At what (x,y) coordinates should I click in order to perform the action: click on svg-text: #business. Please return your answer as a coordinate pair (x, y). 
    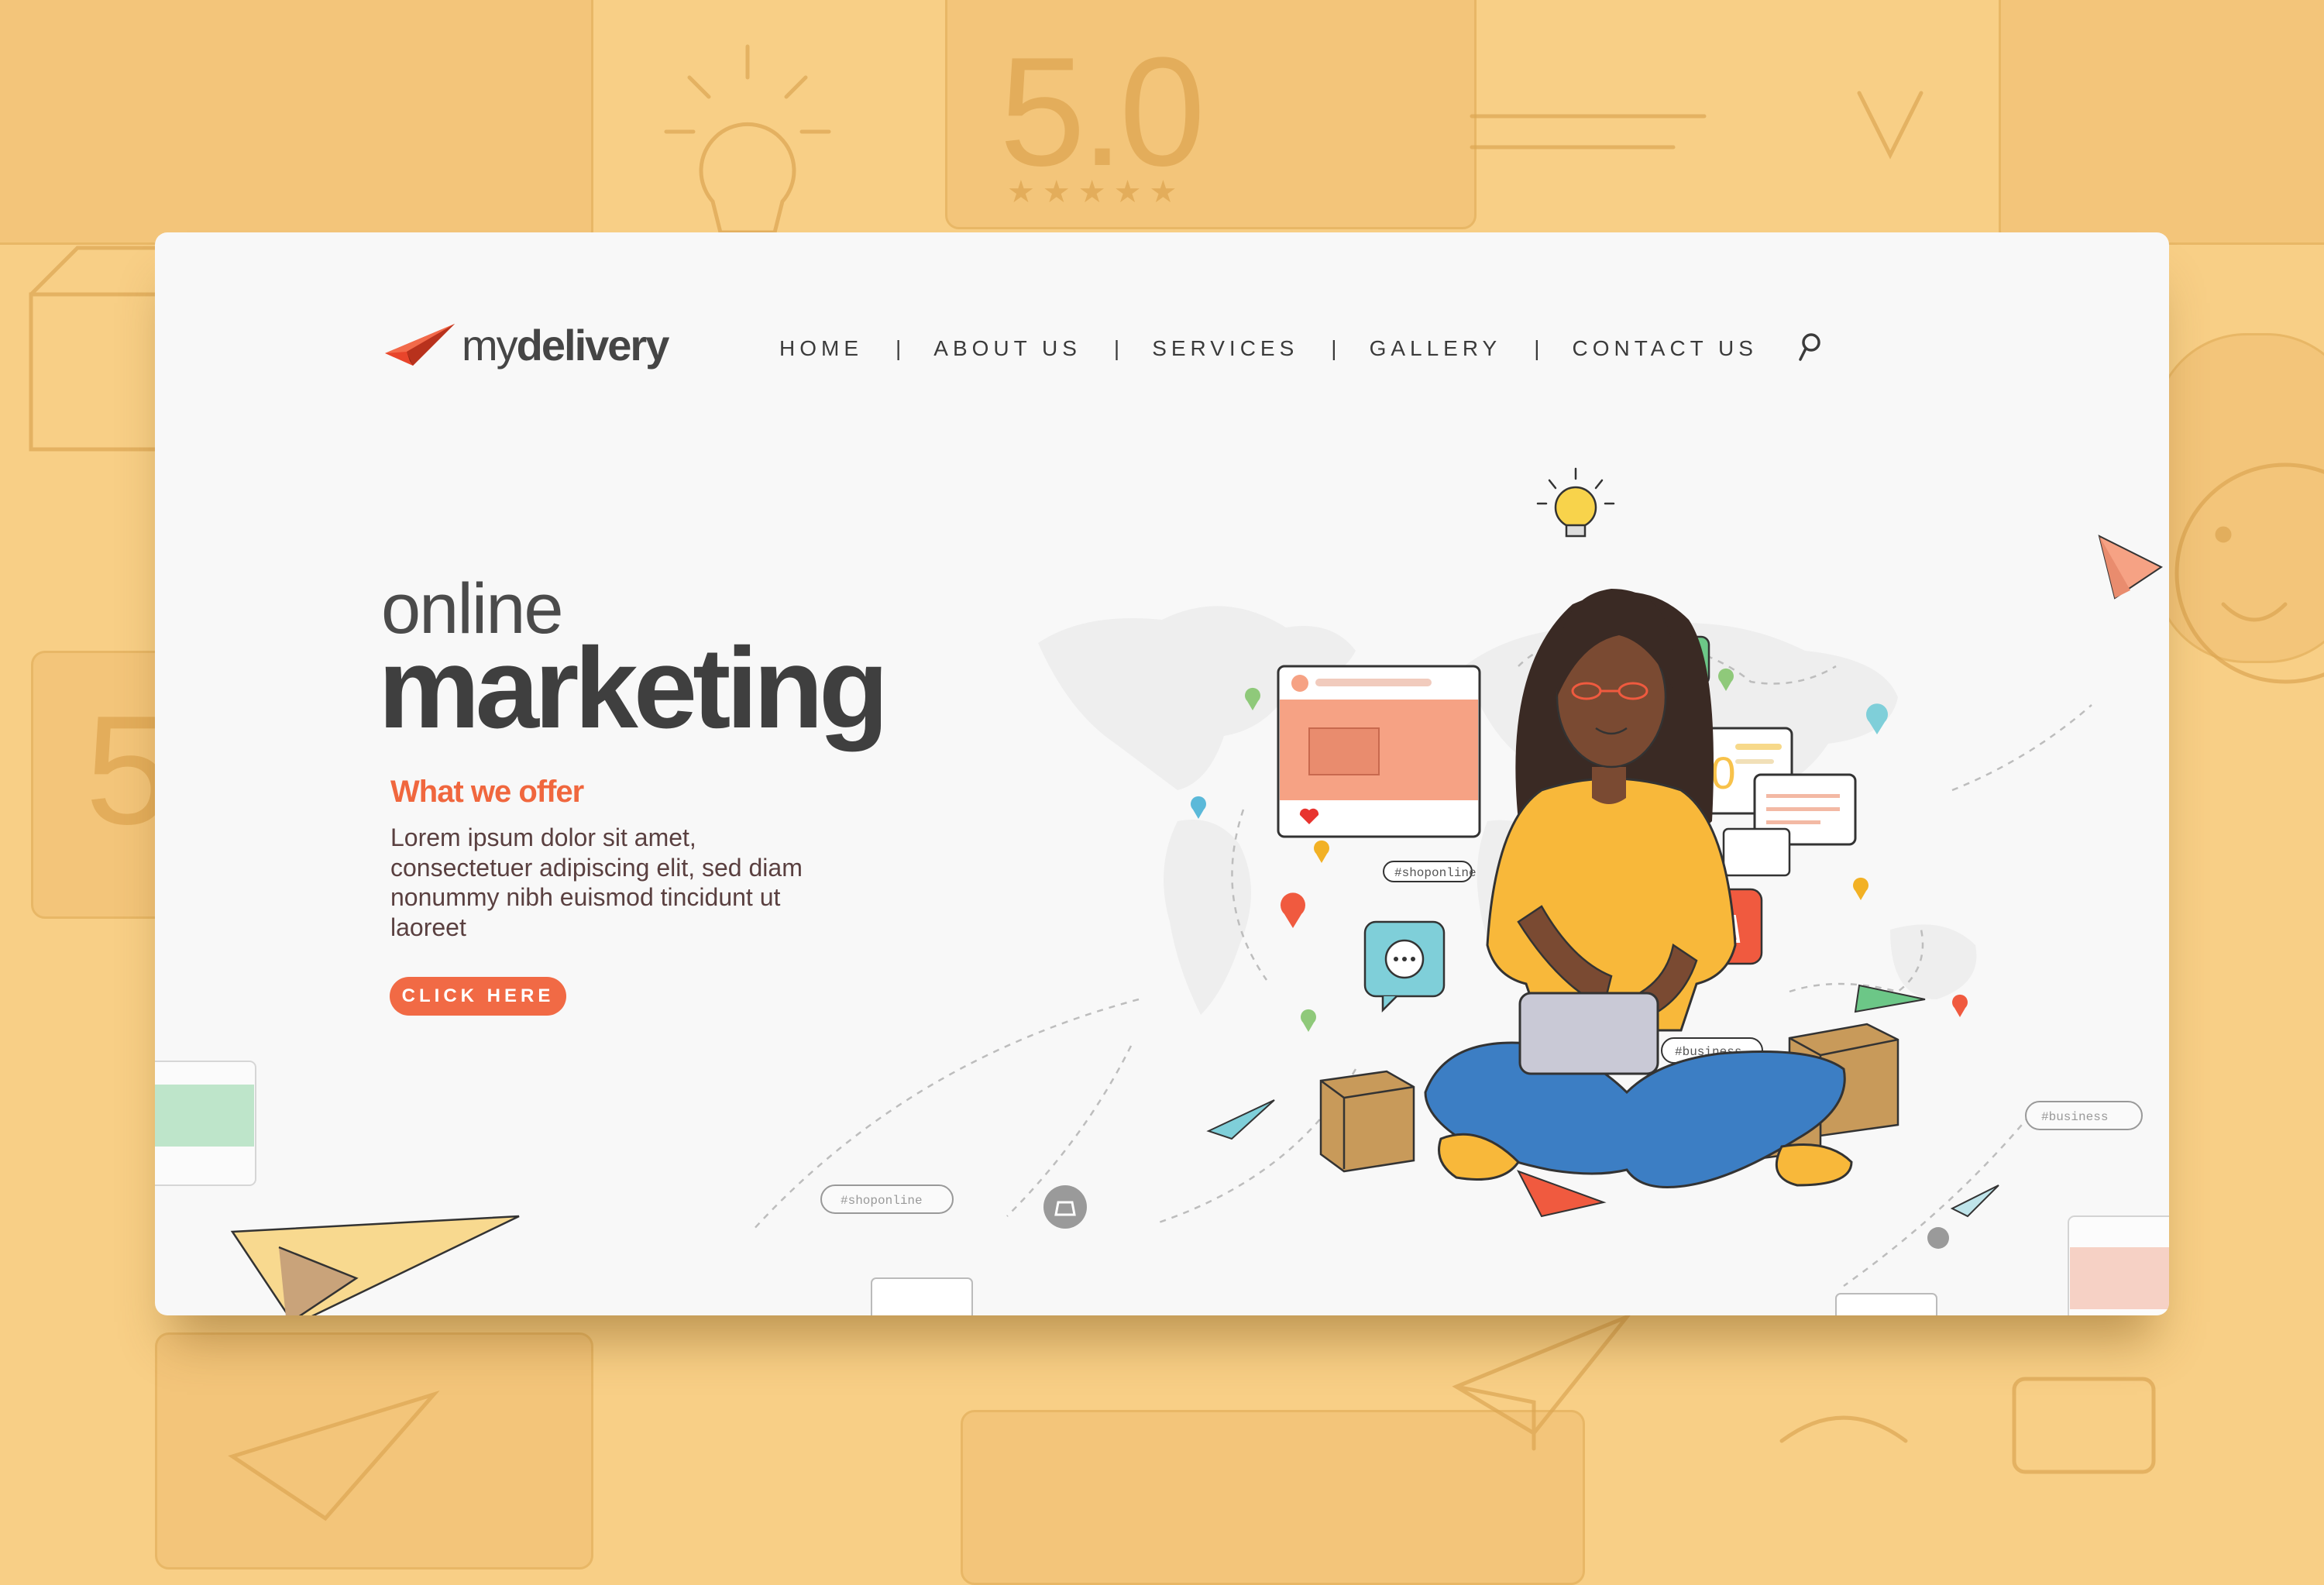
    Looking at the image, I should click on (2074, 1117).